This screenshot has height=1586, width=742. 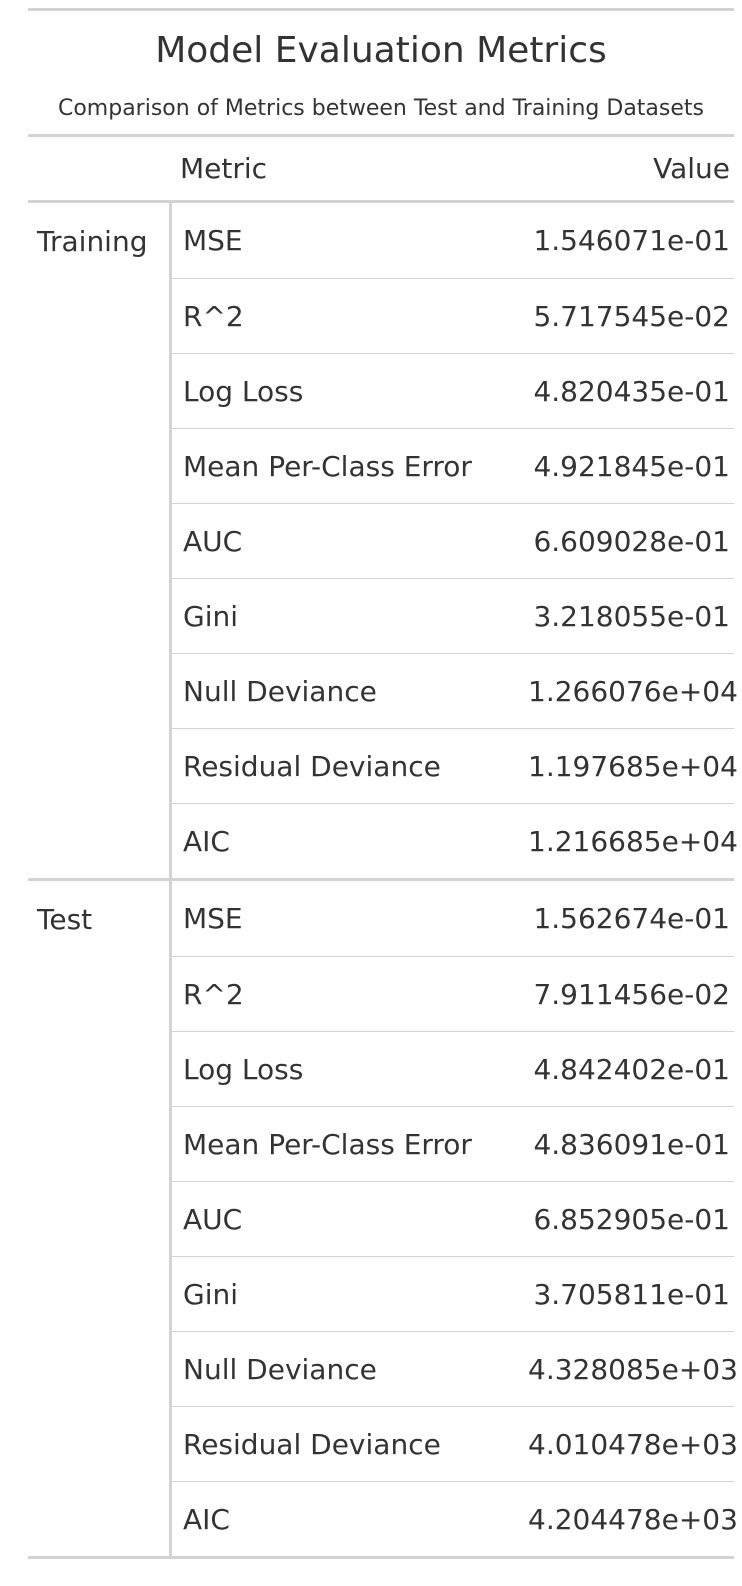 I want to click on table-row: Log Loss 4.820435e-01, so click(x=453, y=390).